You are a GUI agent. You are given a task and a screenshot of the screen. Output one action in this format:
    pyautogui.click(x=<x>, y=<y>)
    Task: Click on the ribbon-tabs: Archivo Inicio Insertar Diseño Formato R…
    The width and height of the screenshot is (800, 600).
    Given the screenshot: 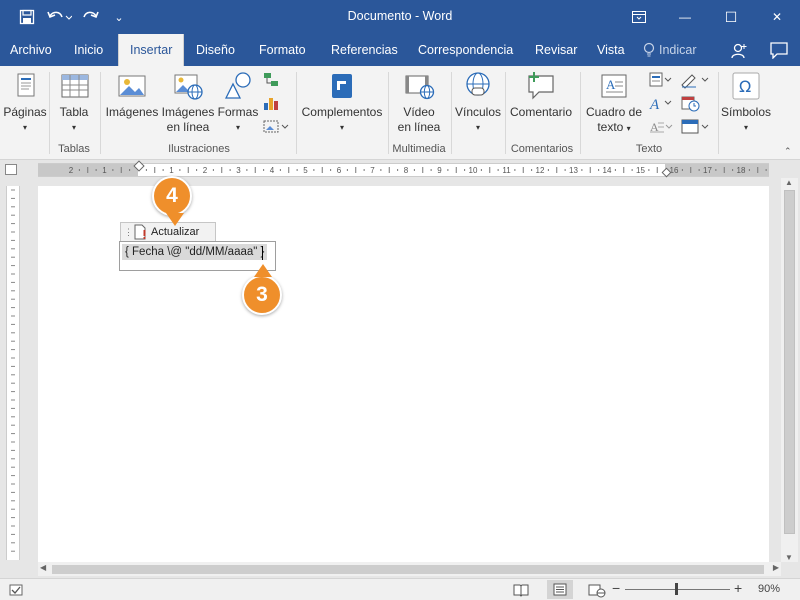 What is the action you would take?
    pyautogui.click(x=400, y=50)
    